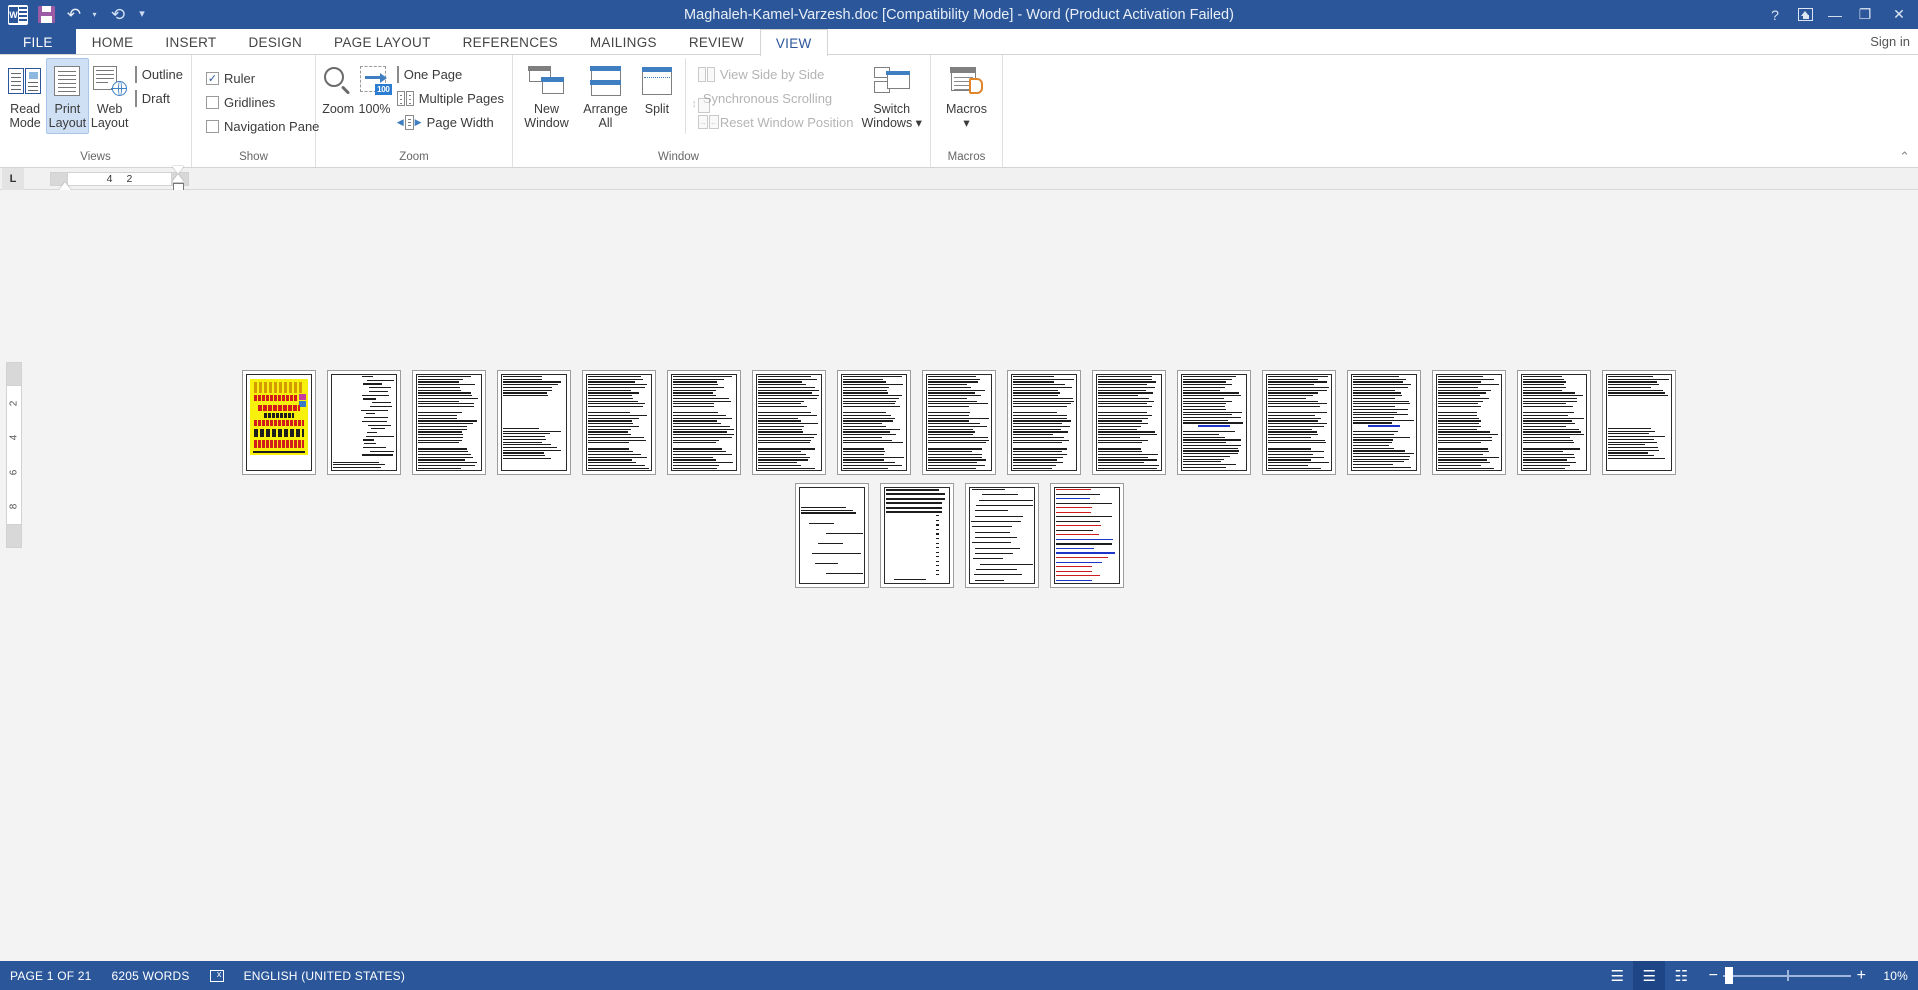 The image size is (1918, 990). What do you see at coordinates (1775, 14) in the screenshot?
I see `help-icon: ?` at bounding box center [1775, 14].